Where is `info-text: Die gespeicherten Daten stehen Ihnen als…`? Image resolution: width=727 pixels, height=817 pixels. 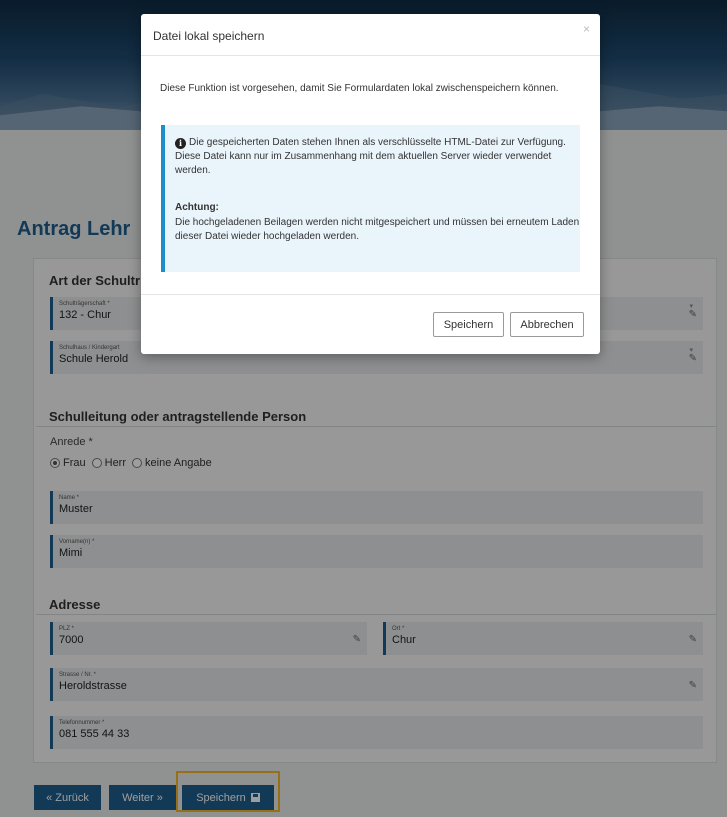 info-text: Die gespeicherten Daten stehen Ihnen als… is located at coordinates (370, 156).